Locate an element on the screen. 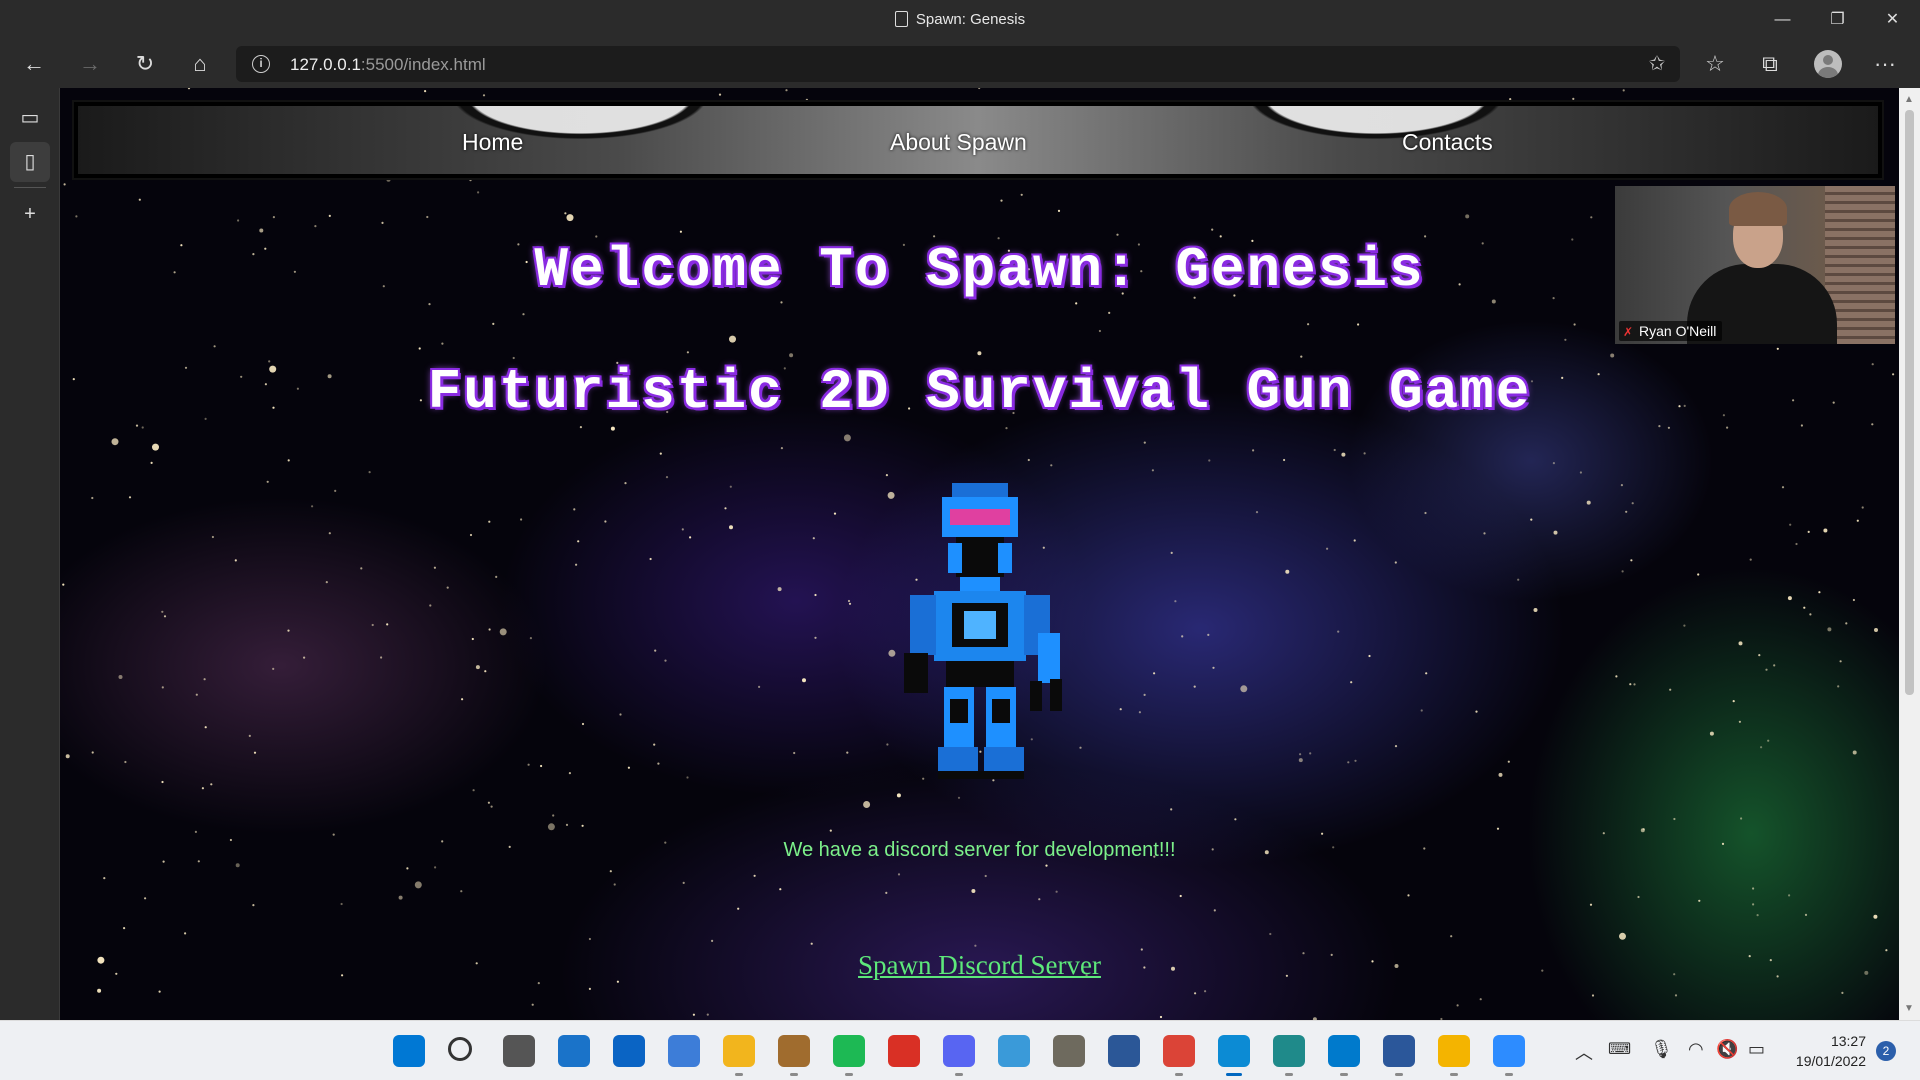  minimize-button: — is located at coordinates (1782, 20).